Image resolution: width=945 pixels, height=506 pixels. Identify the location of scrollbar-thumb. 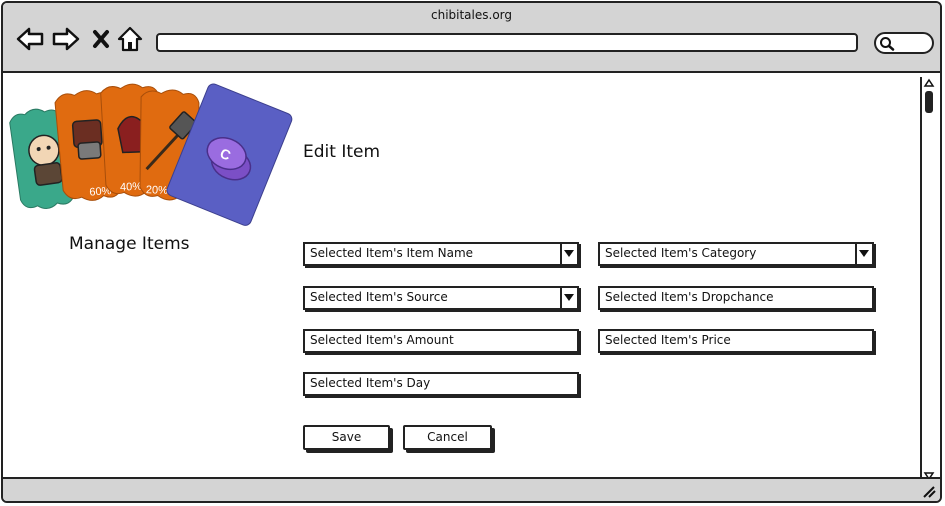
(929, 102).